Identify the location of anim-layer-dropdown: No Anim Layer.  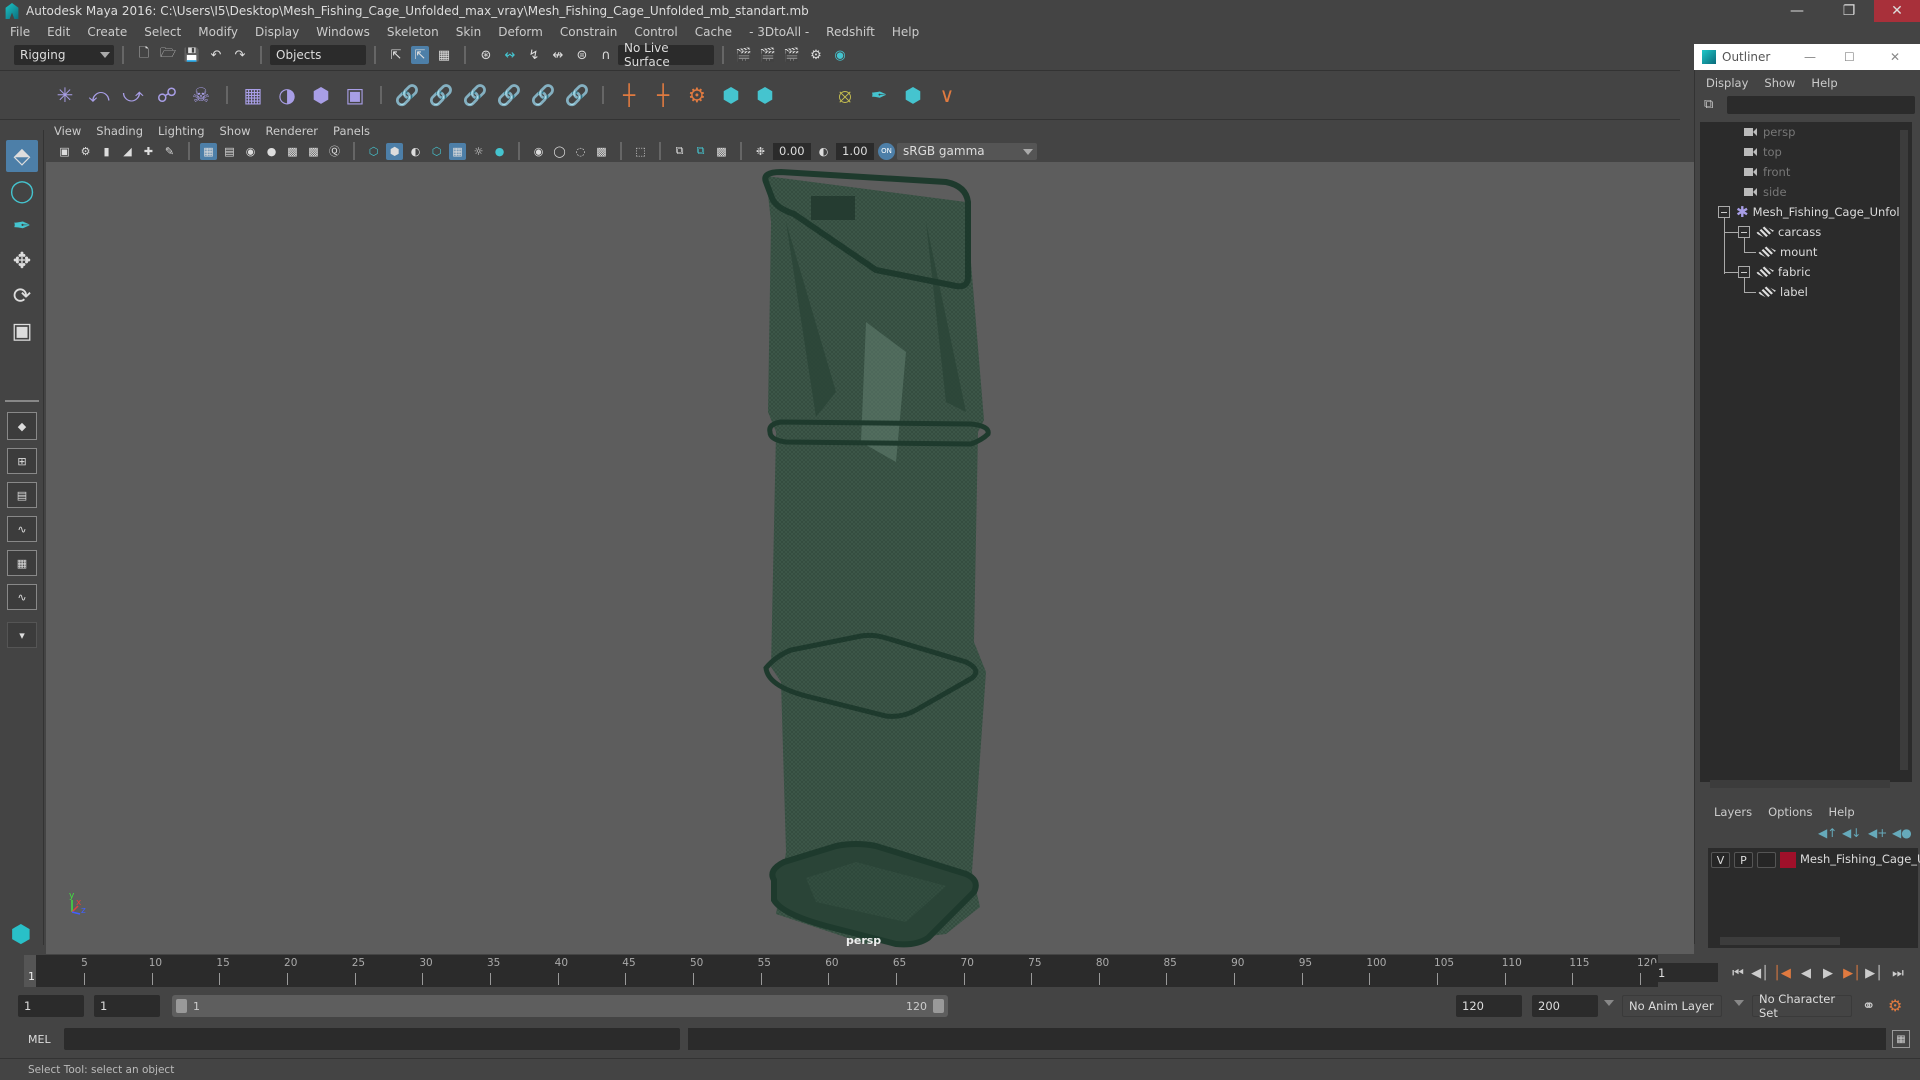
(1672, 1006).